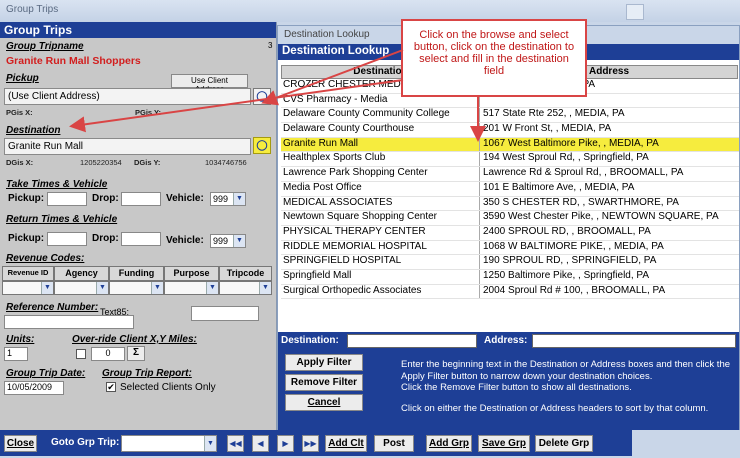  Describe the element at coordinates (270, 45) in the screenshot. I see `tripname-count: 3` at that location.